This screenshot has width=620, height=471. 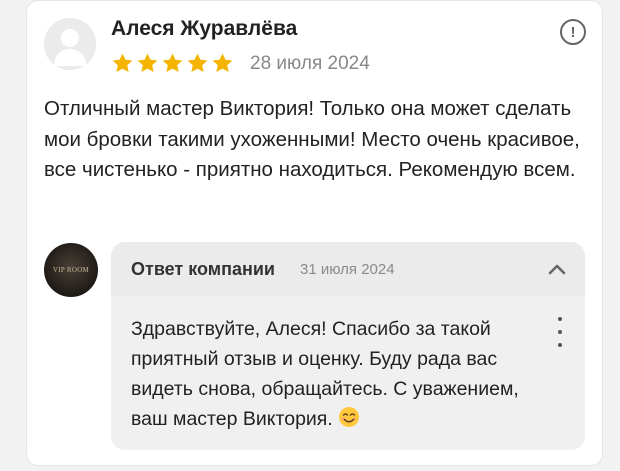 I want to click on reply-header: Ответ компании 31 июля 2024, so click(x=348, y=269).